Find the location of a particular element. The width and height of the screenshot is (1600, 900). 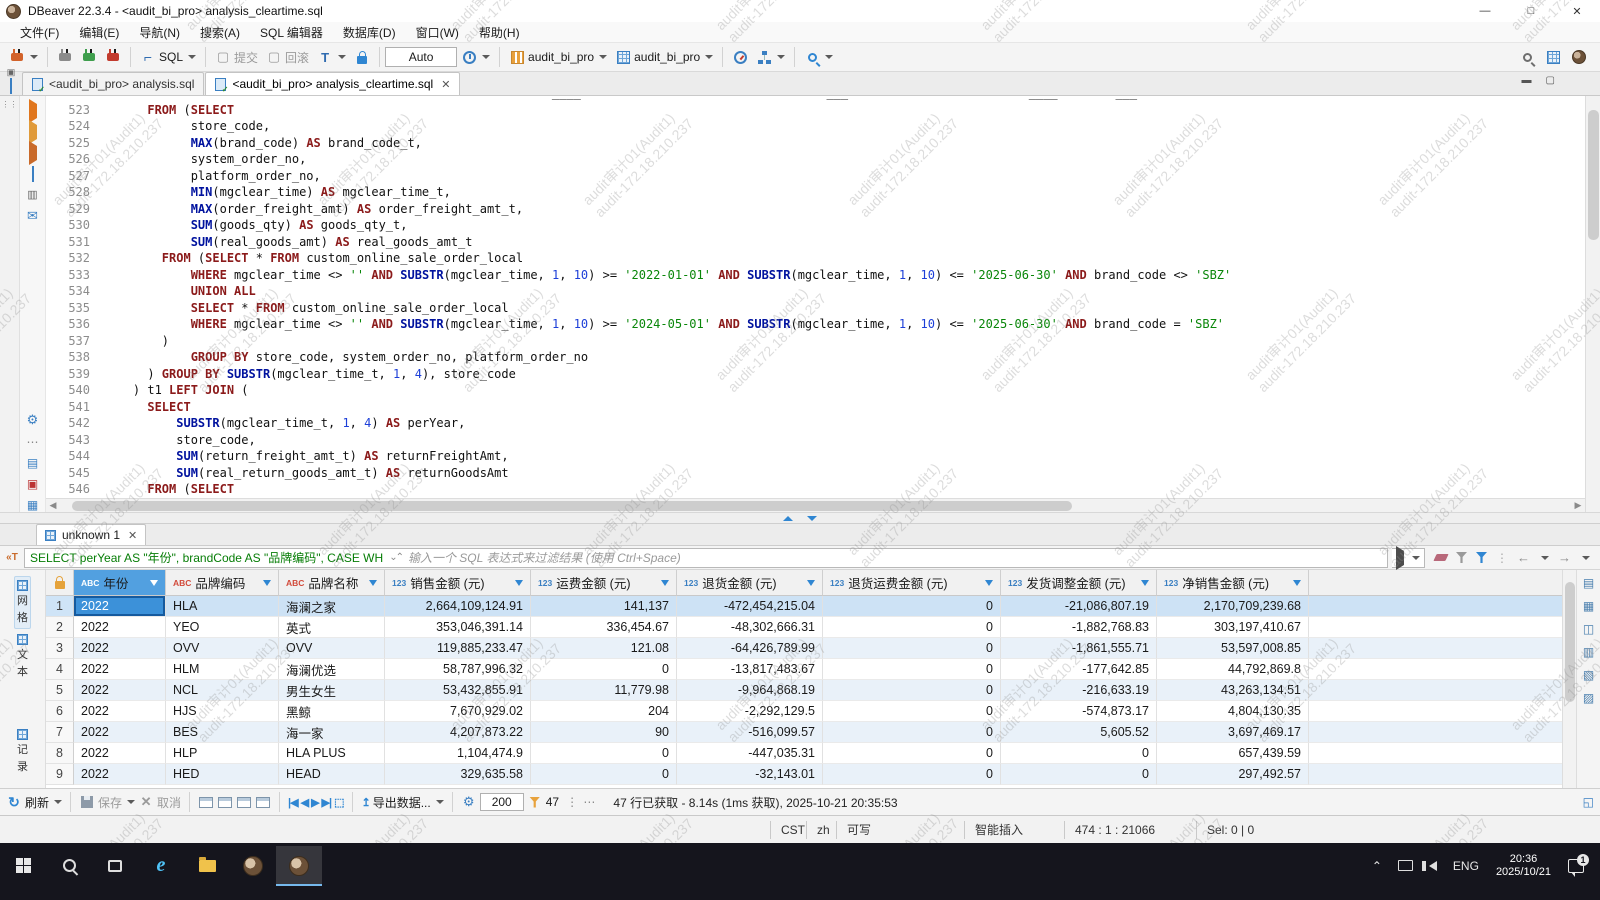

close-button: ✕ is located at coordinates (1577, 11).